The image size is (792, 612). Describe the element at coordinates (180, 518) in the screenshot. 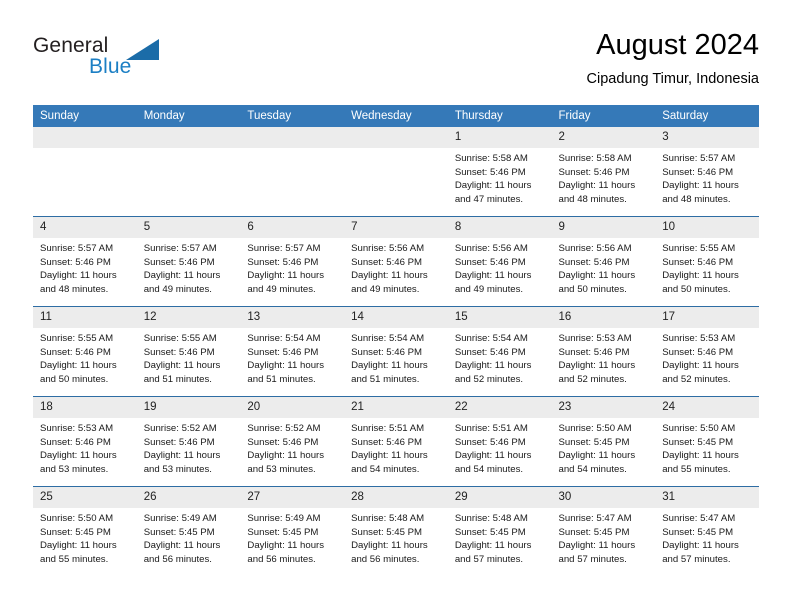

I see `sunrise-text: Sunrise: 5:49 AM` at that location.